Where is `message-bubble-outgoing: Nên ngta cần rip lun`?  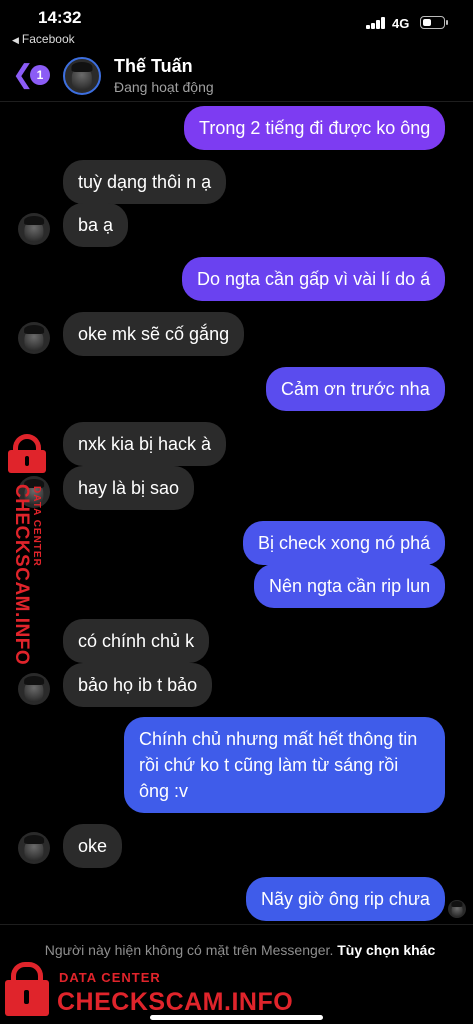
message-bubble-outgoing: Nên ngta cần rip lun is located at coordinates (350, 586).